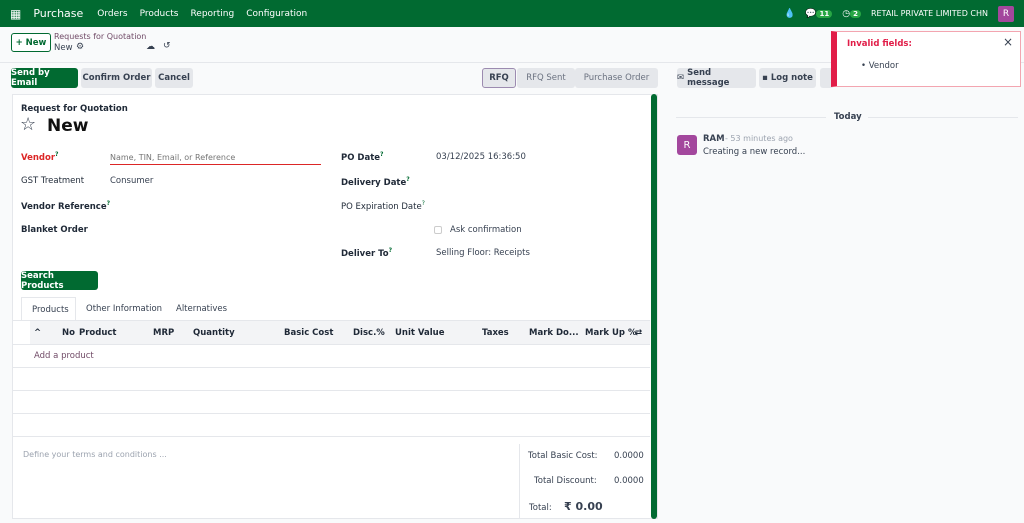 The width and height of the screenshot is (1024, 523). Describe the element at coordinates (28, 124) in the screenshot. I see `star-icon: ☆` at that location.